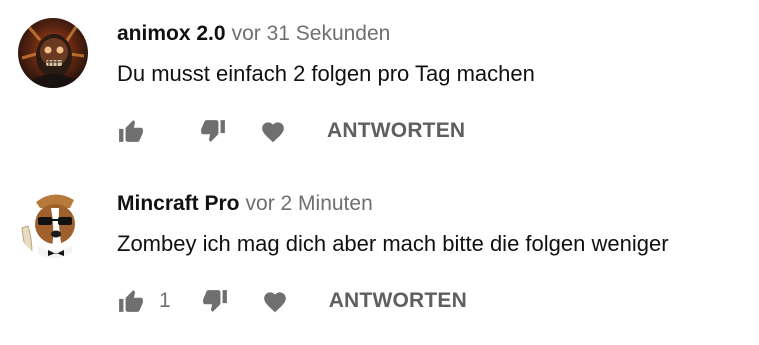 This screenshot has width=759, height=345. I want to click on like-count: 1, so click(165, 300).